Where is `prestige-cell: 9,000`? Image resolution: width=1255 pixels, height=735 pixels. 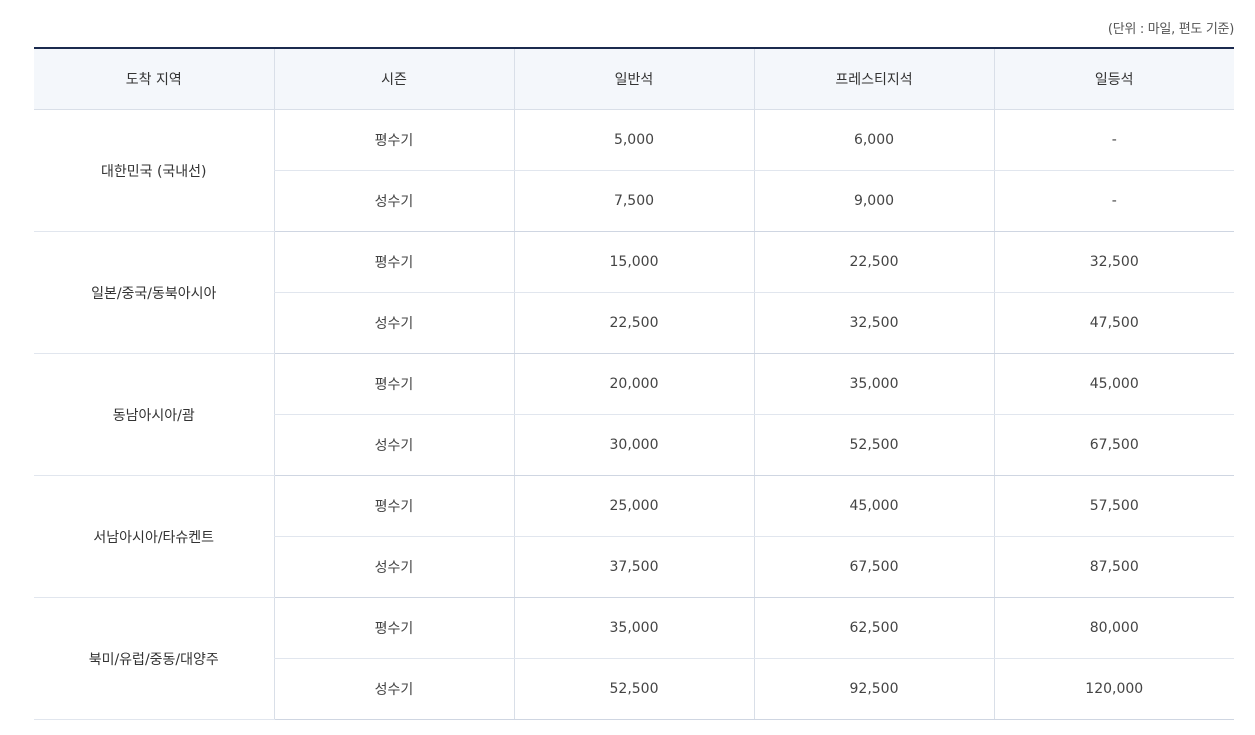 prestige-cell: 9,000 is located at coordinates (873, 201).